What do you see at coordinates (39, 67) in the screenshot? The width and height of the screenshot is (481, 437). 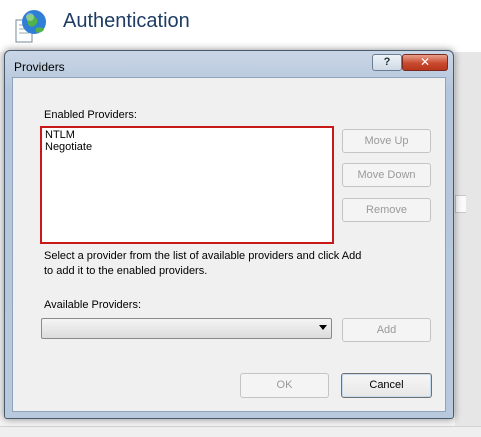 I see `dialog-title: Providers` at bounding box center [39, 67].